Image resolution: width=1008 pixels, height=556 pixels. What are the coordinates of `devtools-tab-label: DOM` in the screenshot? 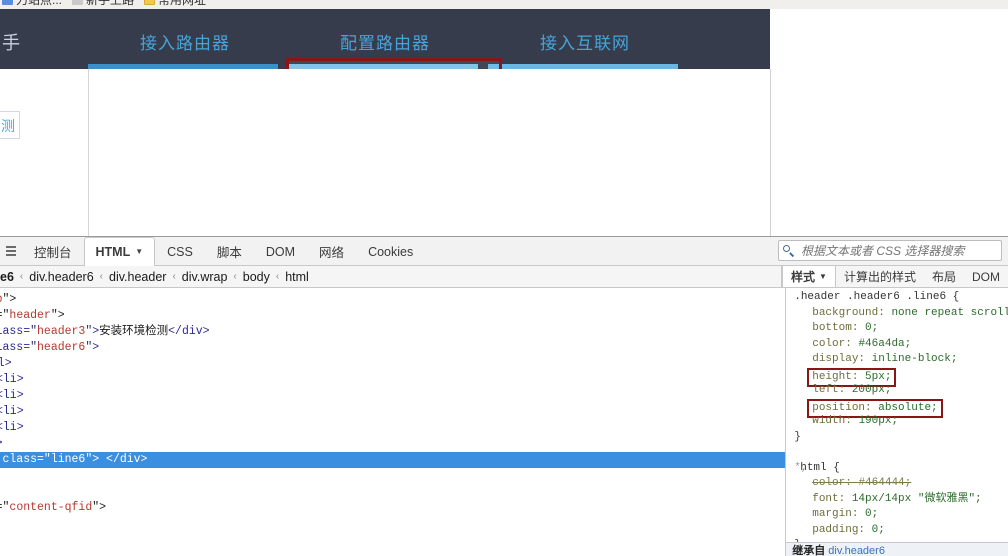 It's located at (280, 251).